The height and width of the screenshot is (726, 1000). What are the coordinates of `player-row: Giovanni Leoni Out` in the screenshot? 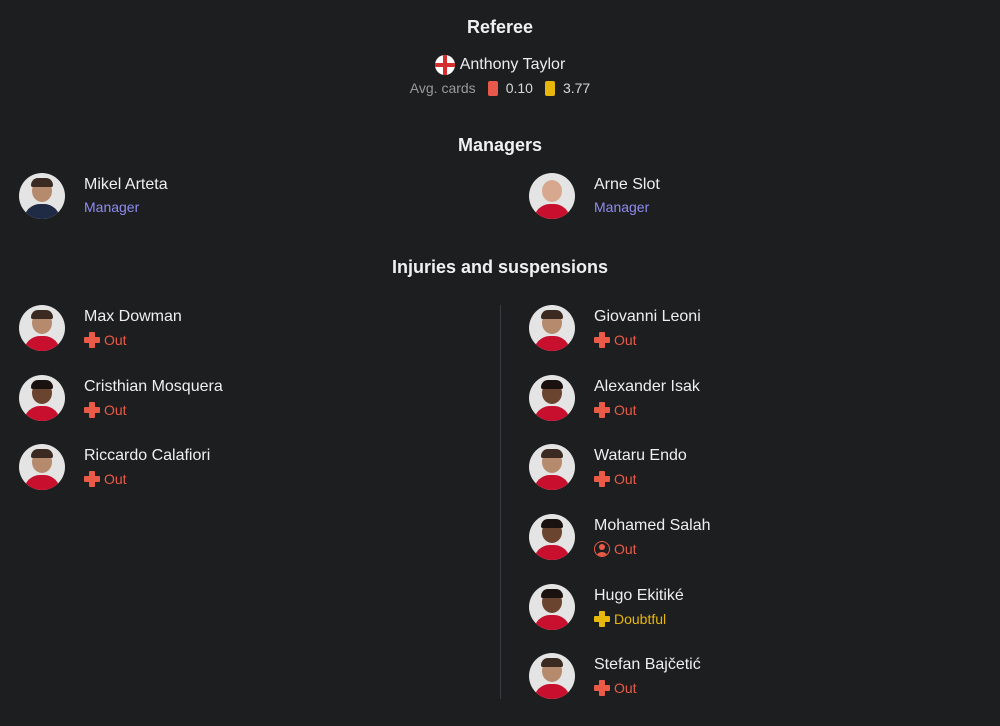 It's located at (729, 330).